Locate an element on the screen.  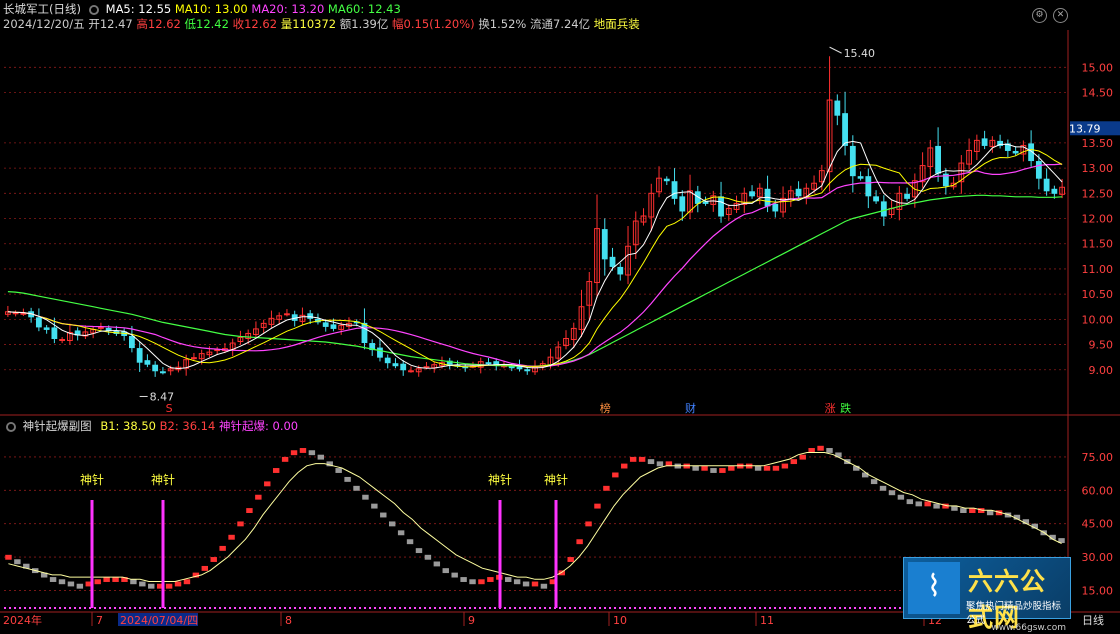
y-tick-label: 13.00 is located at coordinates (1098, 168).